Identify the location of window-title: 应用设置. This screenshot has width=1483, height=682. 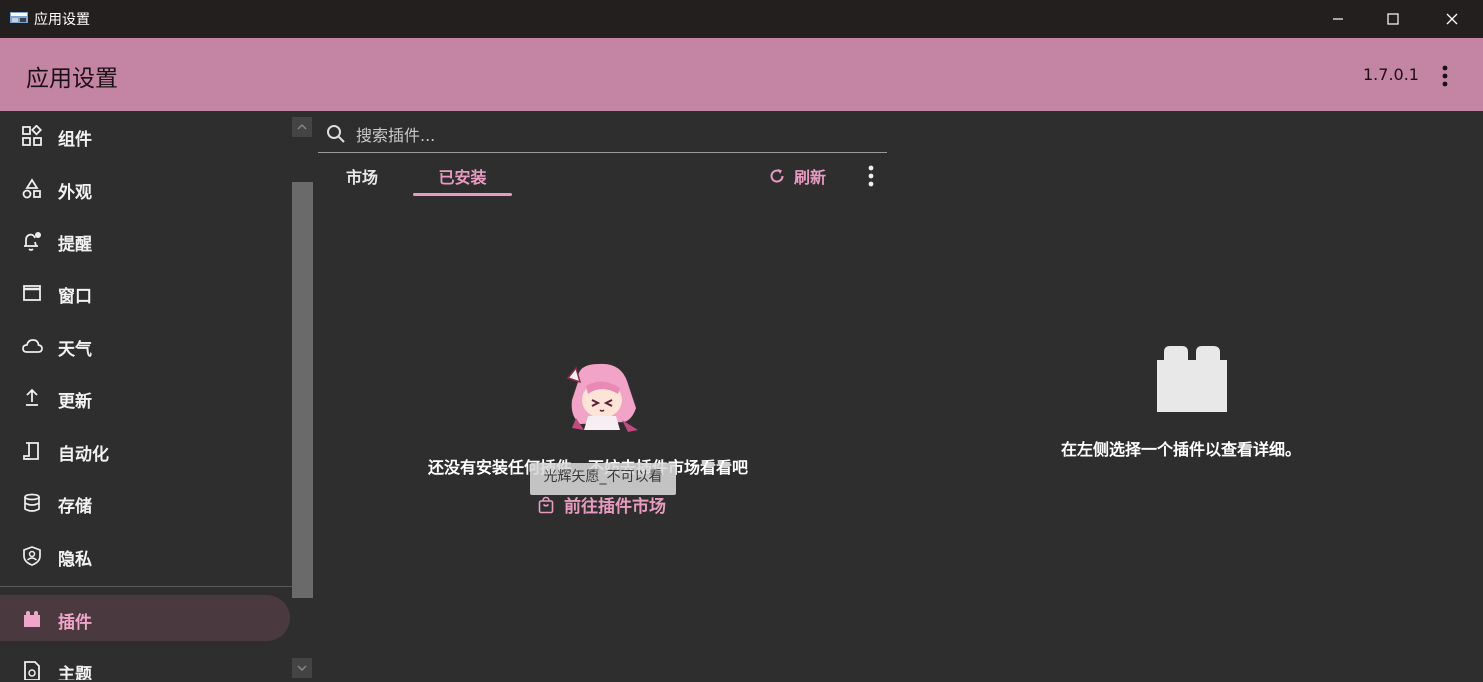
(62, 20).